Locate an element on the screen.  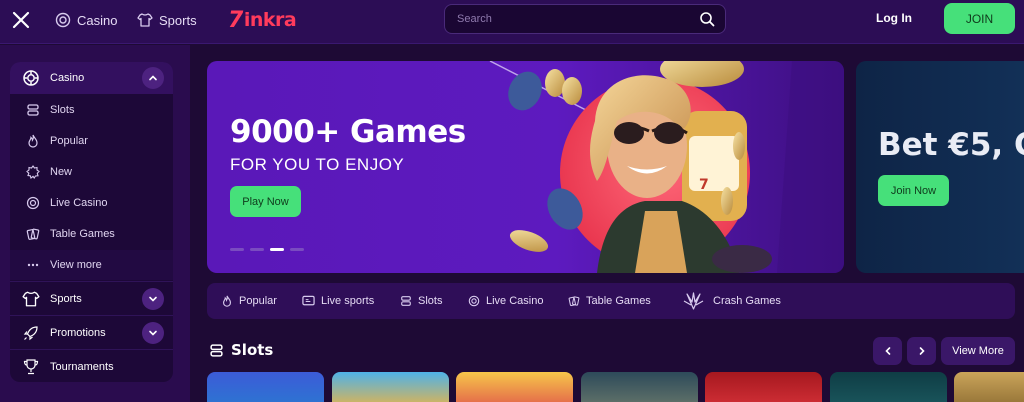
search-placeholder: Search is located at coordinates (474, 19).